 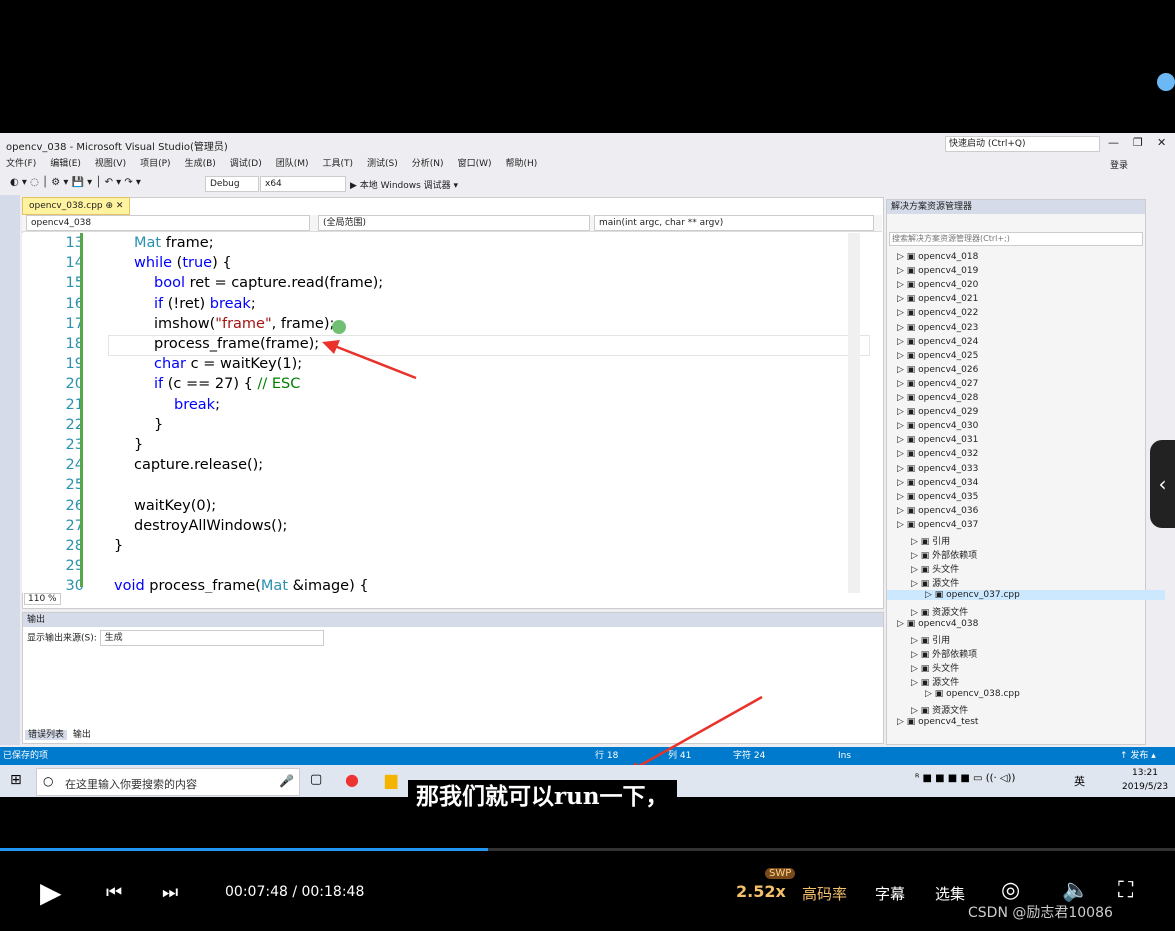 What do you see at coordinates (48, 781) in the screenshot?
I see `search-icon: ○` at bounding box center [48, 781].